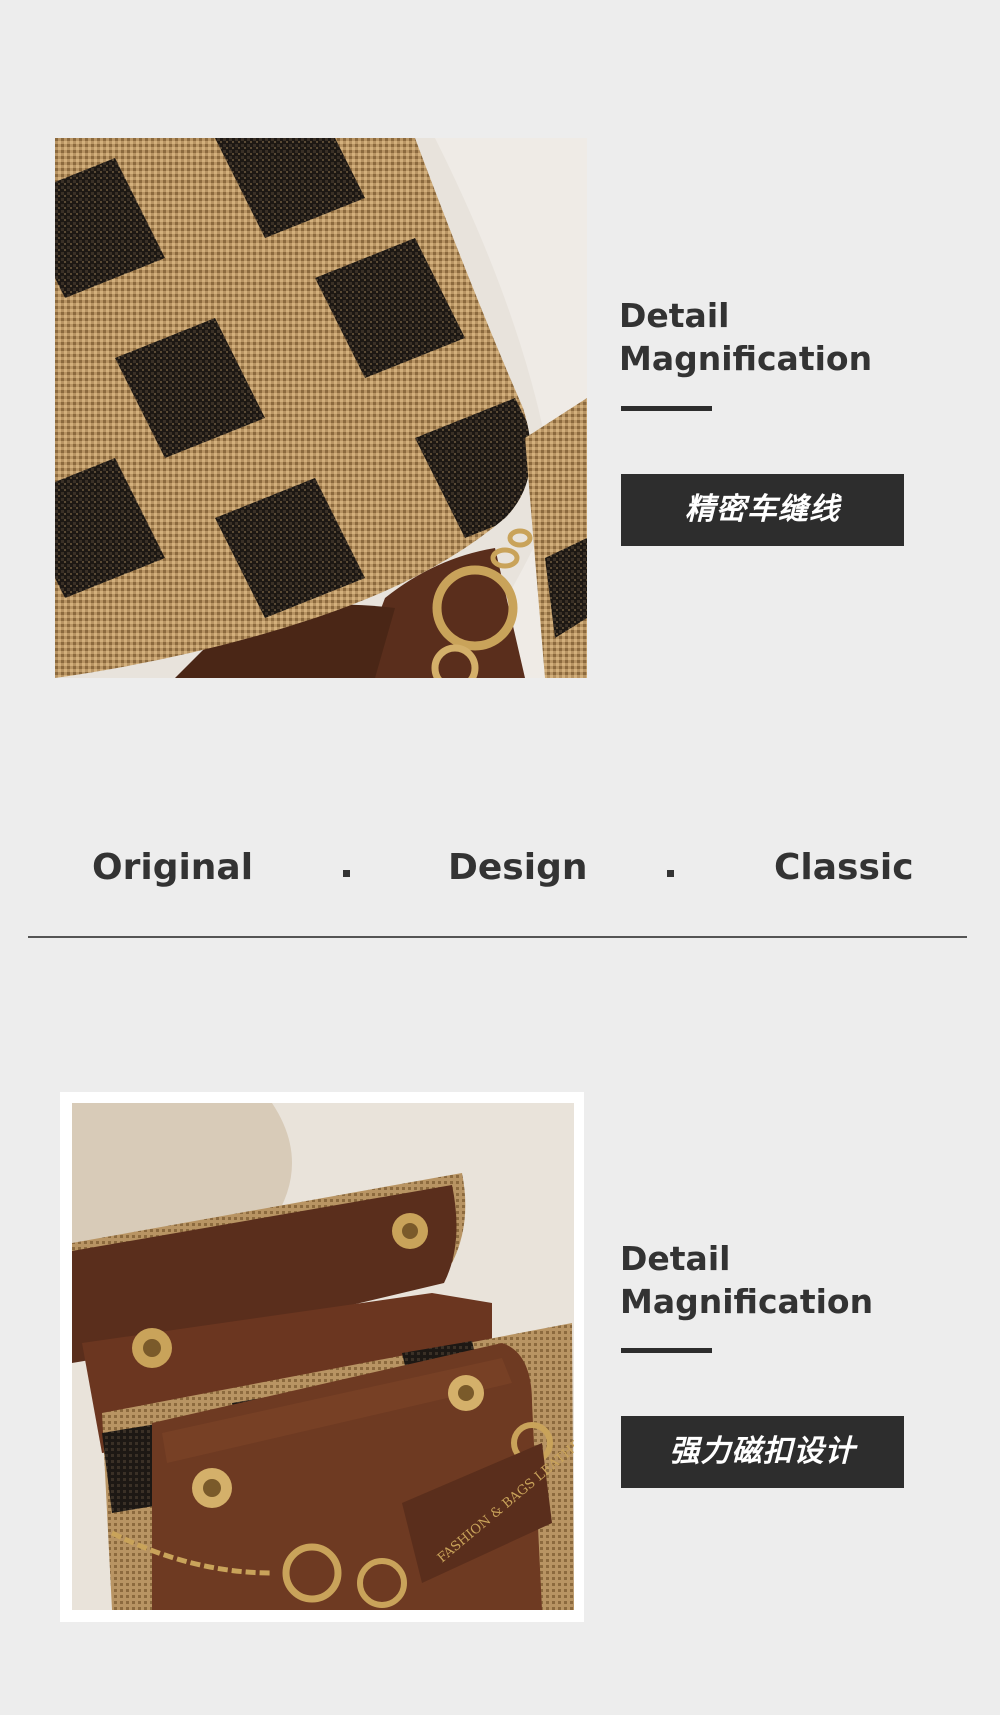 This screenshot has width=1000, height=1715. What do you see at coordinates (518, 867) in the screenshot?
I see `slogan-design: Design` at bounding box center [518, 867].